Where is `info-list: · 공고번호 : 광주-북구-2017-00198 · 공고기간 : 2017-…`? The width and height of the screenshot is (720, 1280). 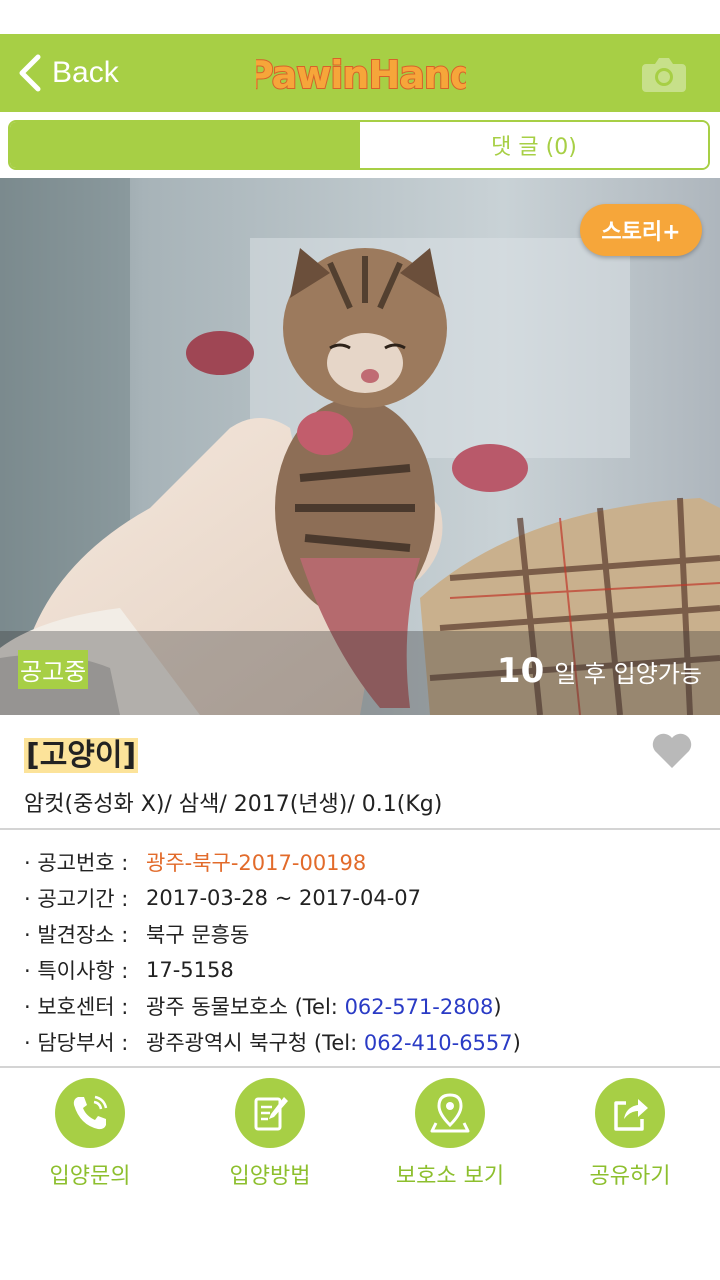
info-list: · 공고번호 : 광주-북구-2017-00198 · 공고기간 : 2017-… is located at coordinates (272, 952).